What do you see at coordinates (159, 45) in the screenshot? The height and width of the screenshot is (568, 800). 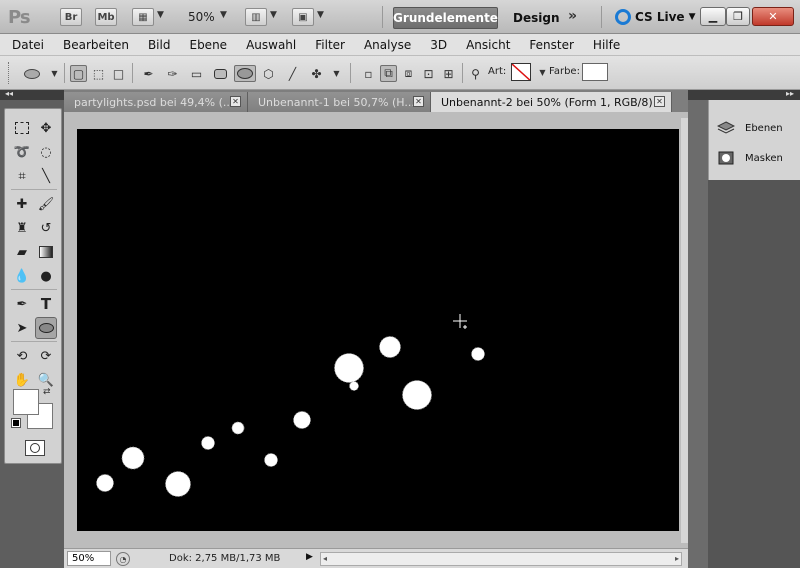 I see `menu-bild: Bild` at bounding box center [159, 45].